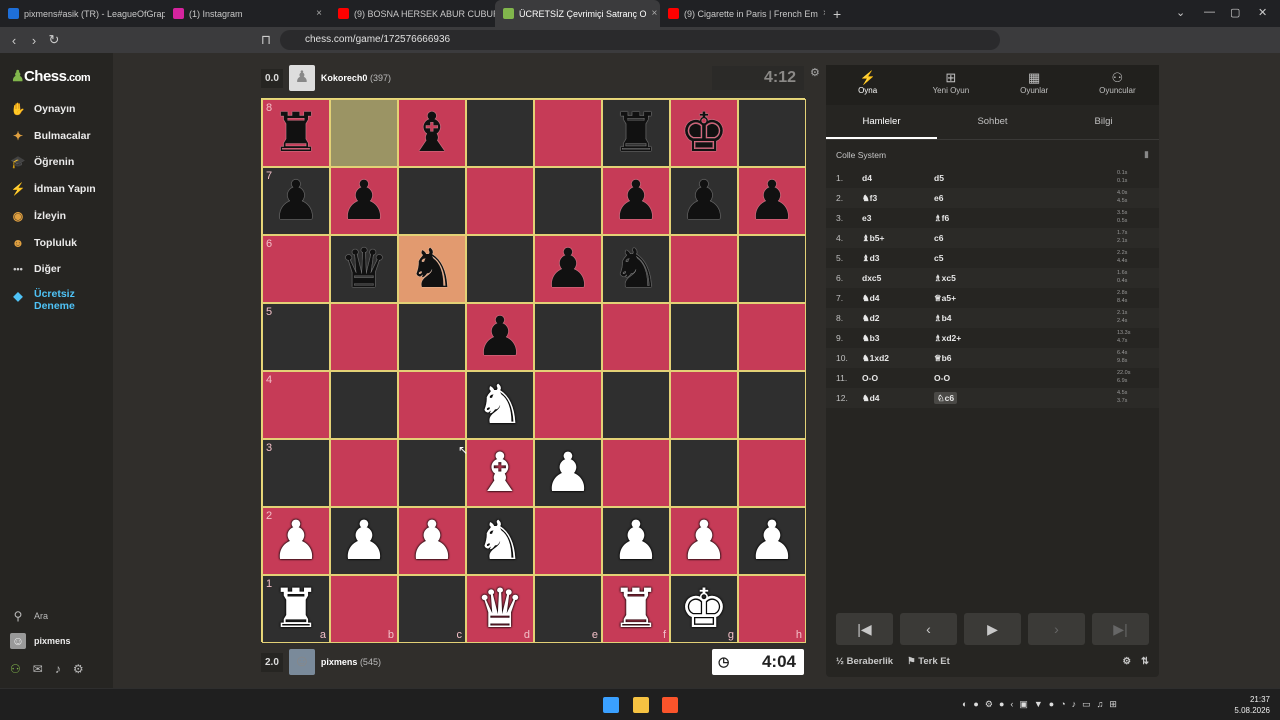  I want to click on square-g8: ♚, so click(704, 133).